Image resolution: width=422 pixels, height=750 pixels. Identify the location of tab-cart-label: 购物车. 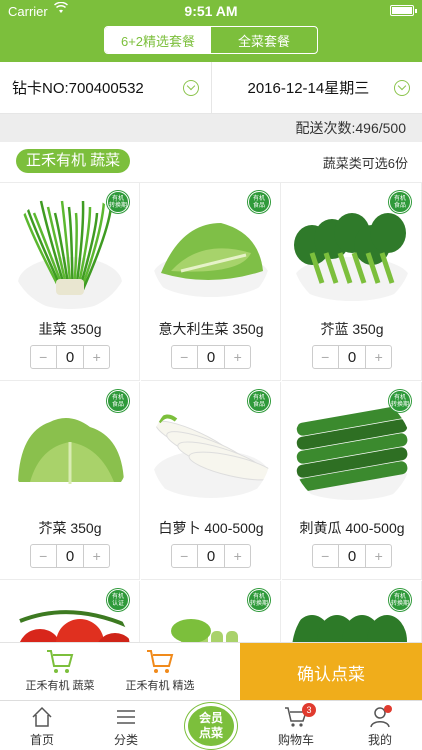
(295, 740).